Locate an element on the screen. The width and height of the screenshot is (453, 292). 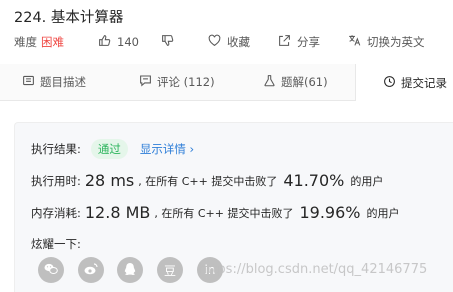
show-off-row: 炫耀一下: is located at coordinates (56, 244).